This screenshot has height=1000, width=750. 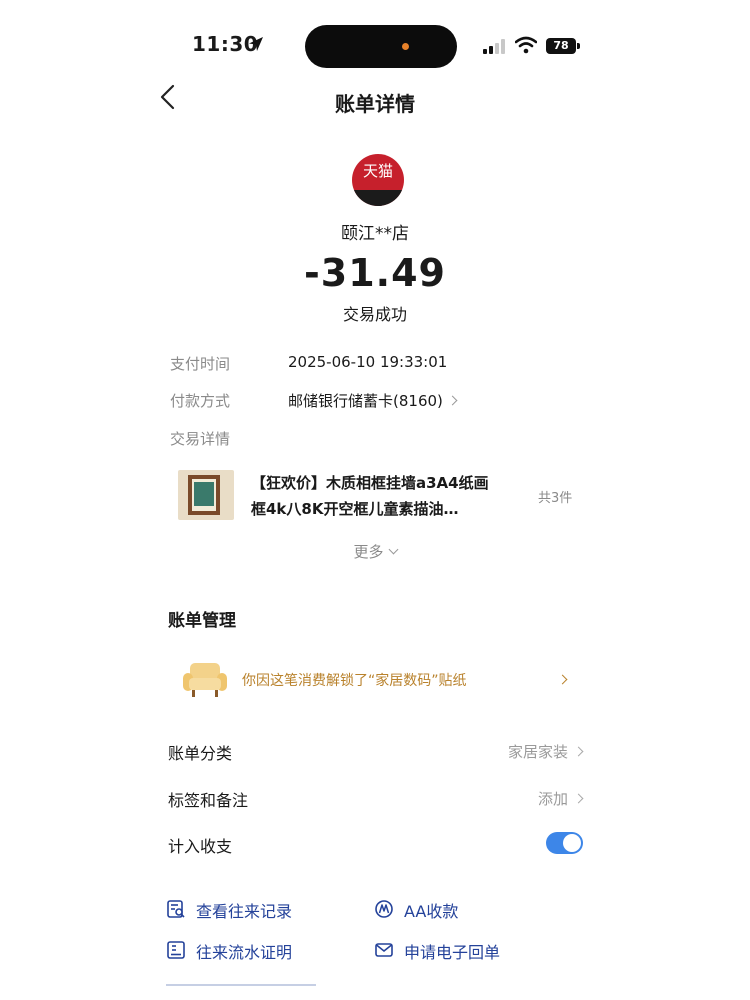 I want to click on wifi-icon, so click(x=526, y=45).